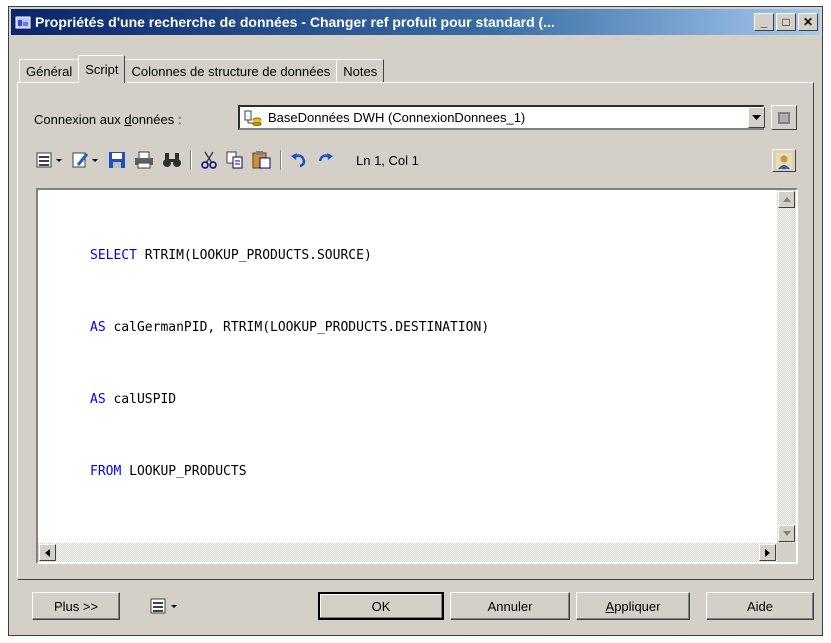 The height and width of the screenshot is (643, 831). I want to click on list-options-button, so click(166, 606).